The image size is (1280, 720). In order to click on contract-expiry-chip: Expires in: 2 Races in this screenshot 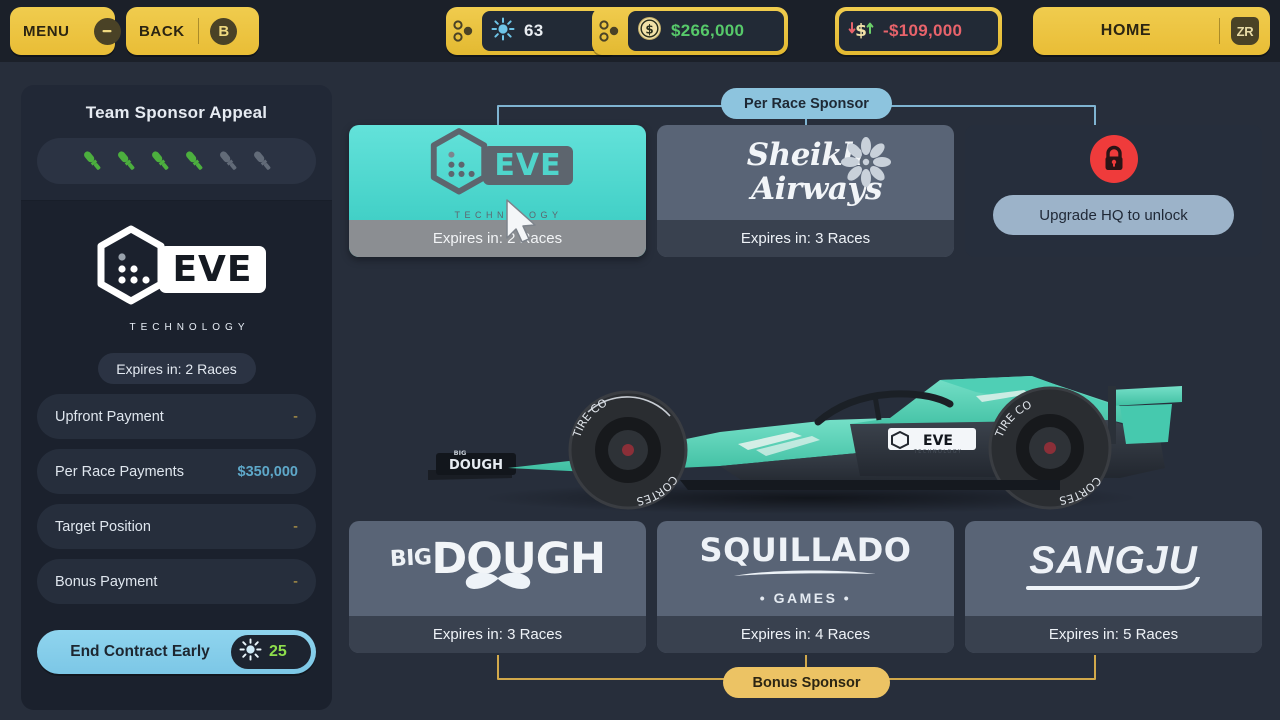, I will do `click(176, 368)`.